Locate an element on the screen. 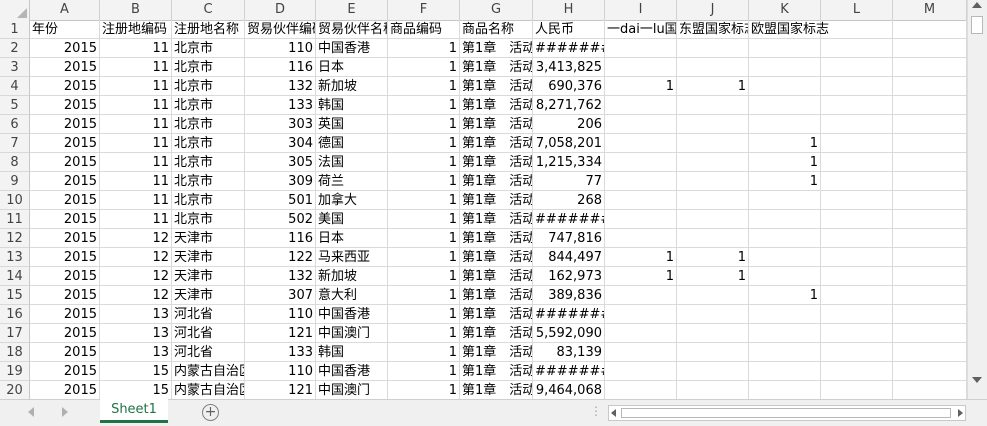 Image resolution: width=987 pixels, height=426 pixels. table-cell: 309 is located at coordinates (280, 181).